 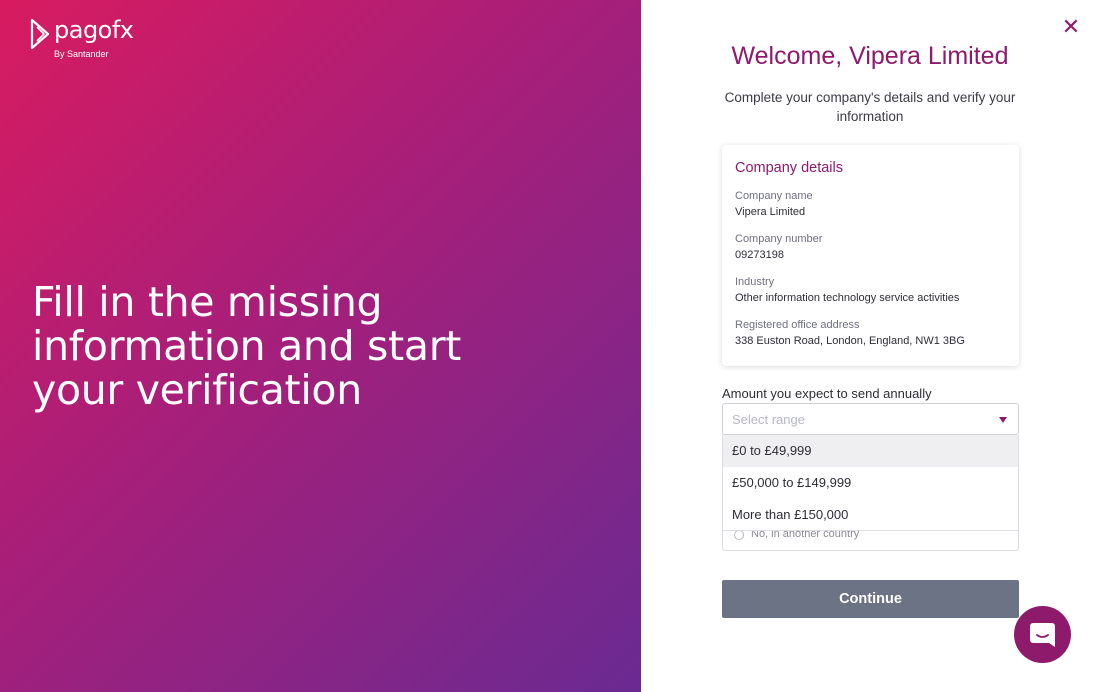 I want to click on welcome-title: Welcome, Vipera Limited, so click(x=870, y=56).